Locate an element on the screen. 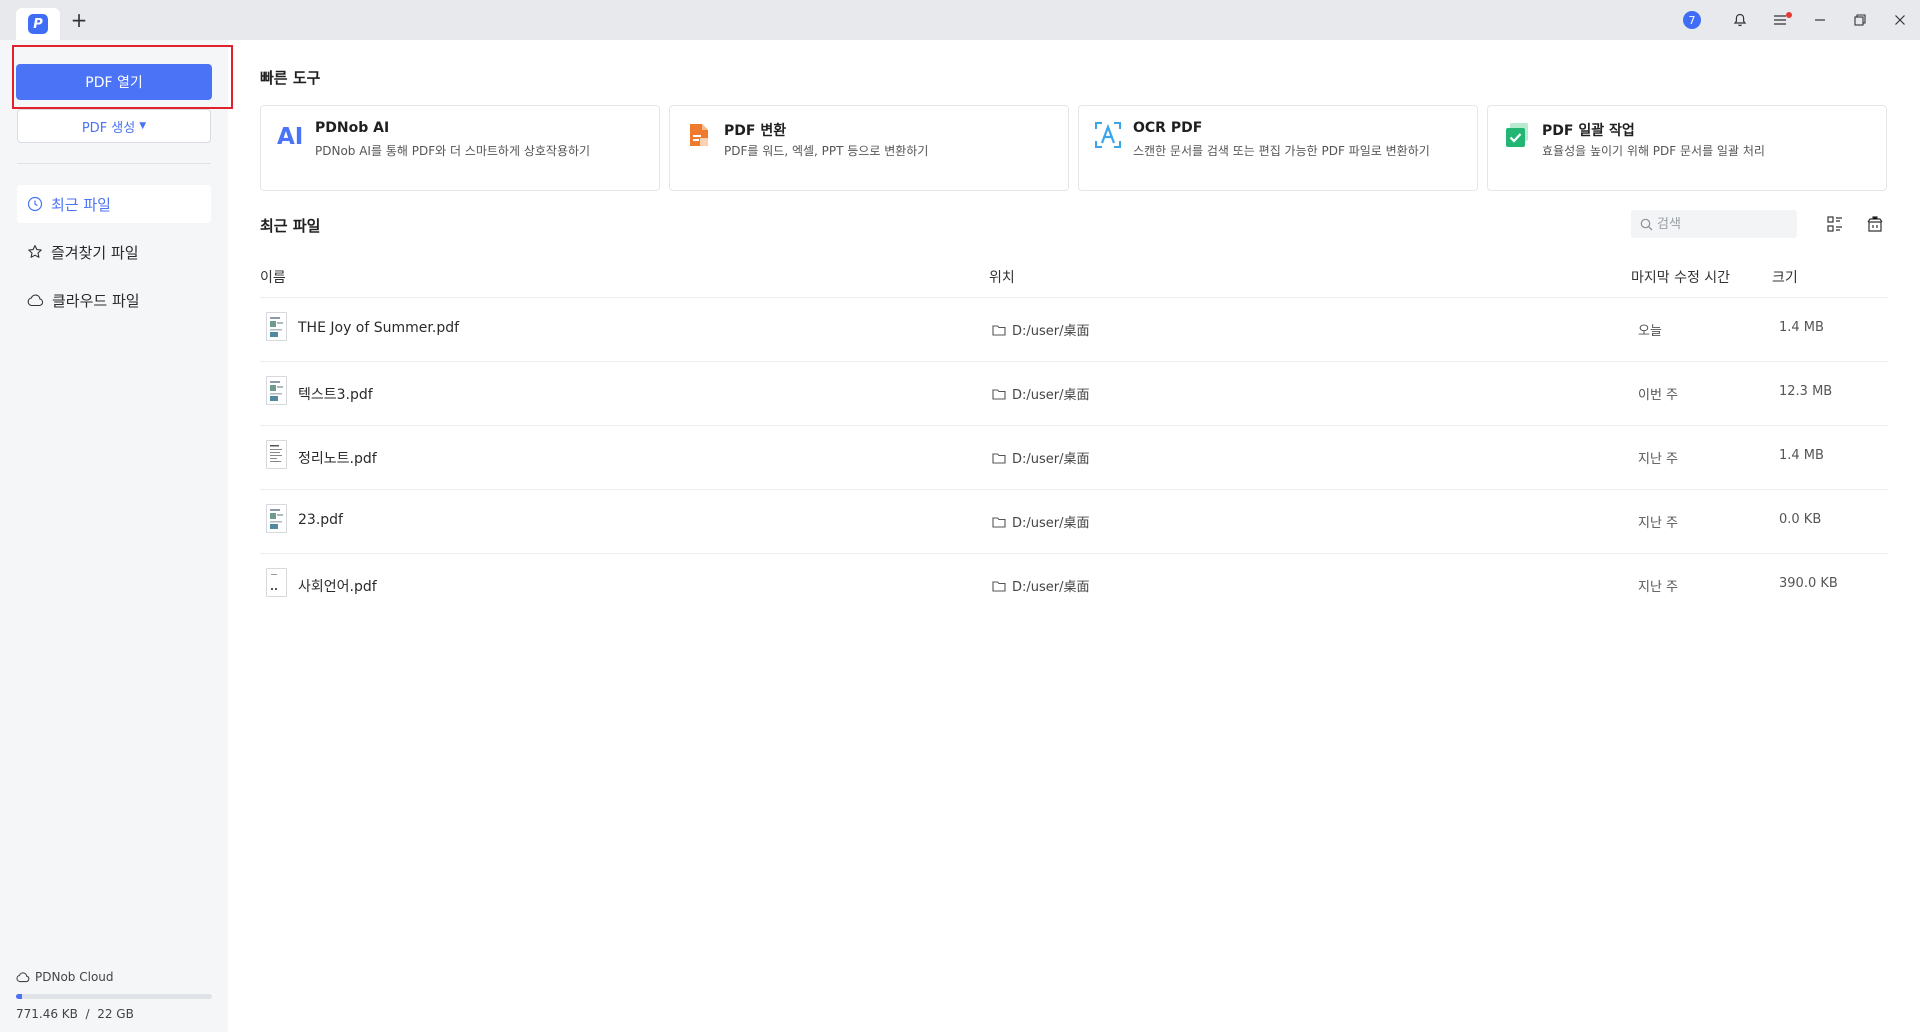  batch-icon is located at coordinates (1517, 135).